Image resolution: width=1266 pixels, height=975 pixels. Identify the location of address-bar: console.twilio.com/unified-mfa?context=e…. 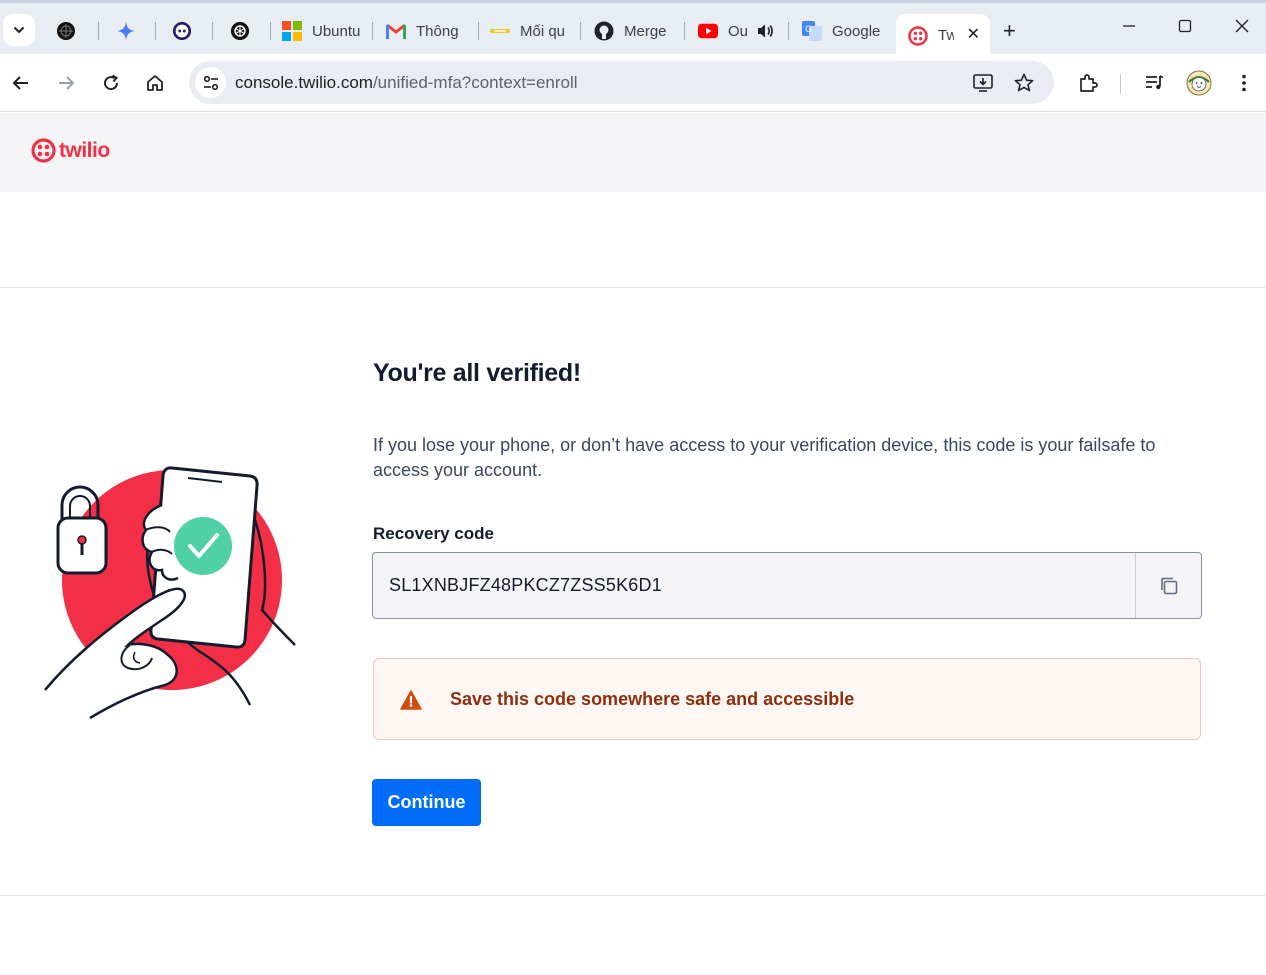
(621, 82).